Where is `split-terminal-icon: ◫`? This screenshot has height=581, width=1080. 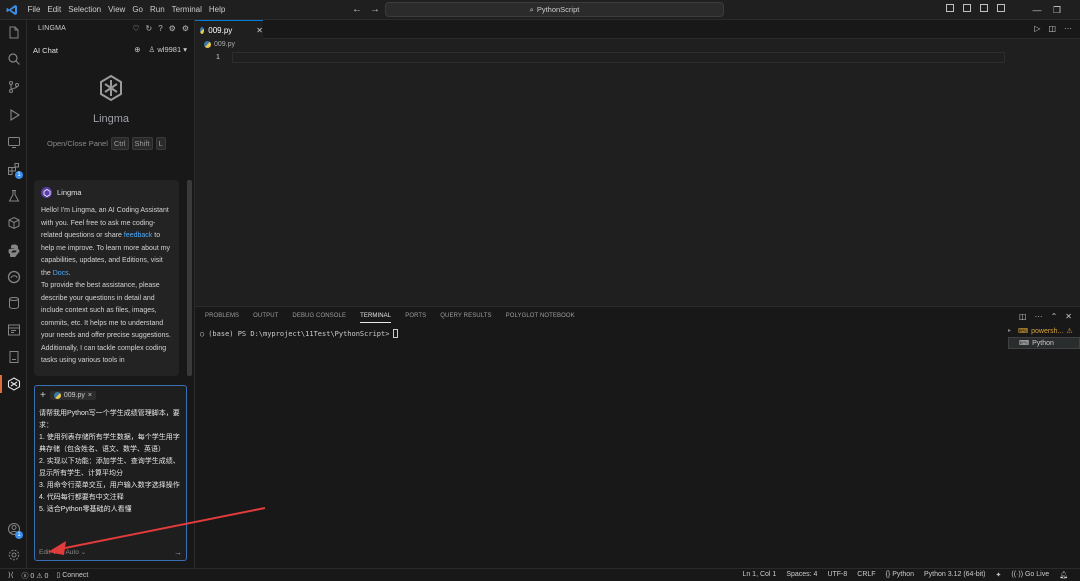 split-terminal-icon: ◫ is located at coordinates (1023, 316).